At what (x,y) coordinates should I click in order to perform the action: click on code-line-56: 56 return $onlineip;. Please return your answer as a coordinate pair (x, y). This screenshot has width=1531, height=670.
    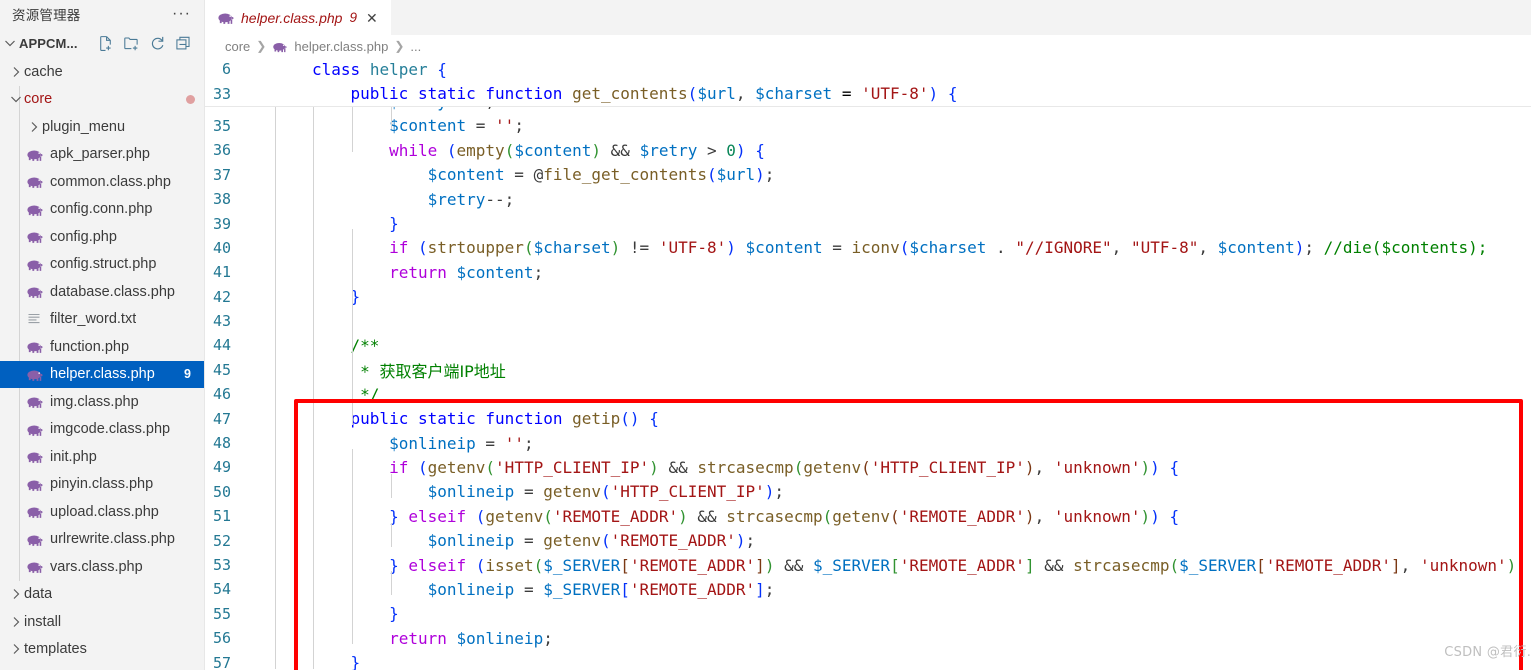
    Looking at the image, I should click on (868, 638).